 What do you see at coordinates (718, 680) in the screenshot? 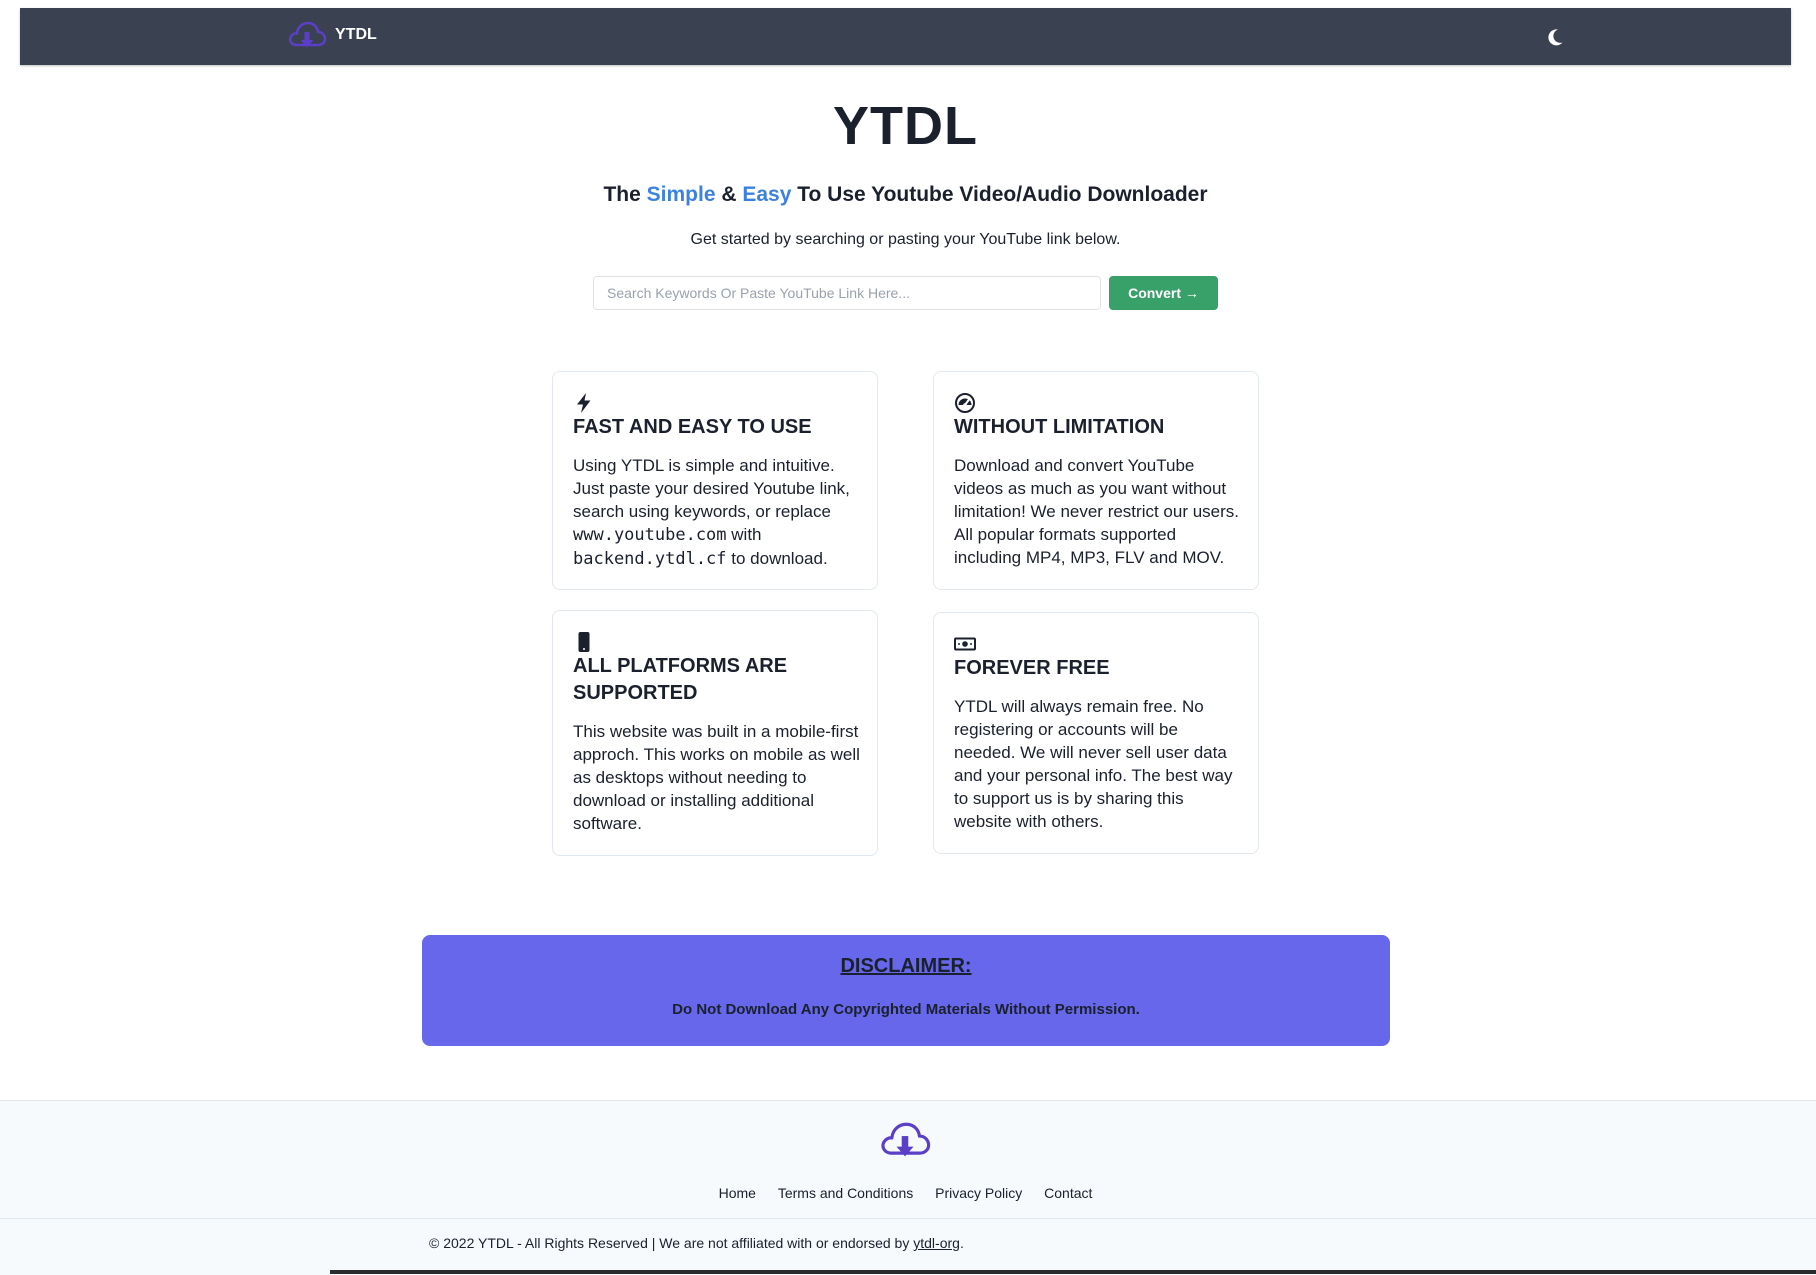
I see `feature-title: ALL PLATFORMS ARE SUPPORTED` at bounding box center [718, 680].